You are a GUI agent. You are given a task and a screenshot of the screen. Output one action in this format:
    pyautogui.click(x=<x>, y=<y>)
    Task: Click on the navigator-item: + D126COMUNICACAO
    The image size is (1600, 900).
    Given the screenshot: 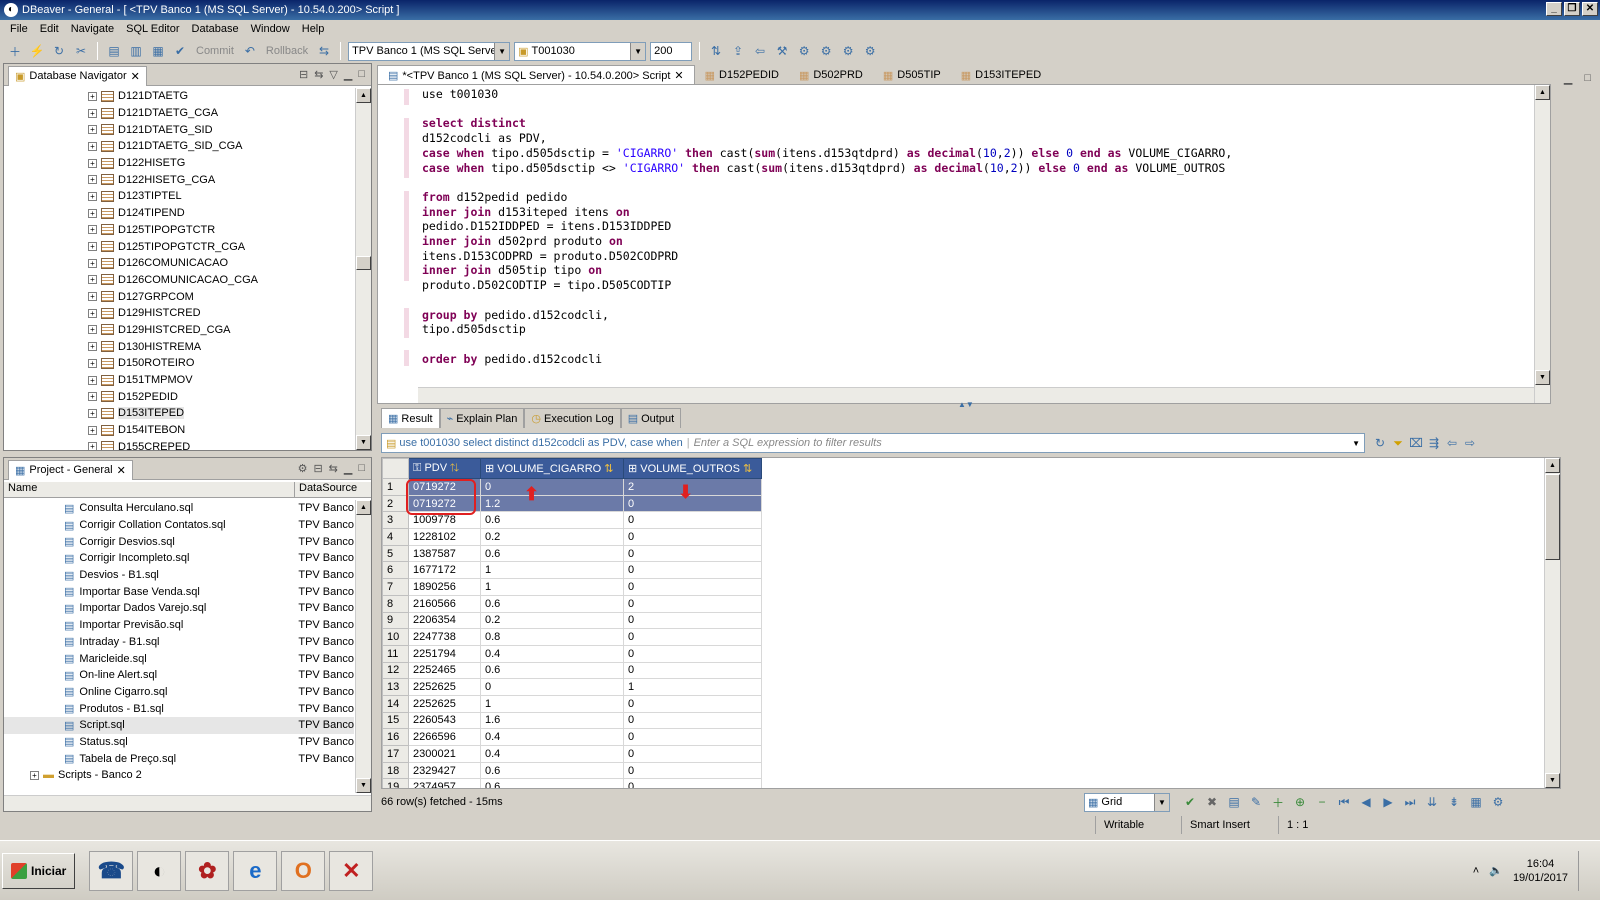 What is the action you would take?
    pyautogui.click(x=179, y=263)
    